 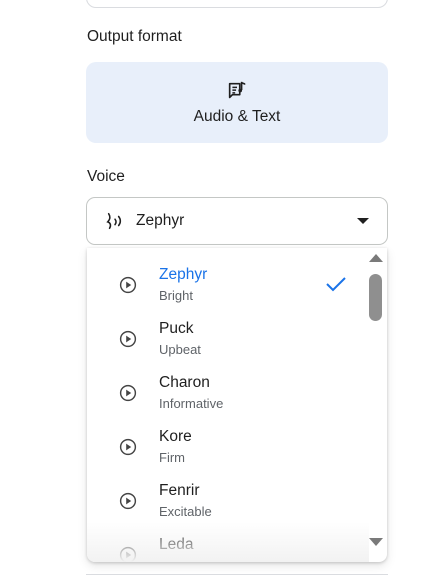 What do you see at coordinates (176, 328) in the screenshot?
I see `voice-option-name: Puck` at bounding box center [176, 328].